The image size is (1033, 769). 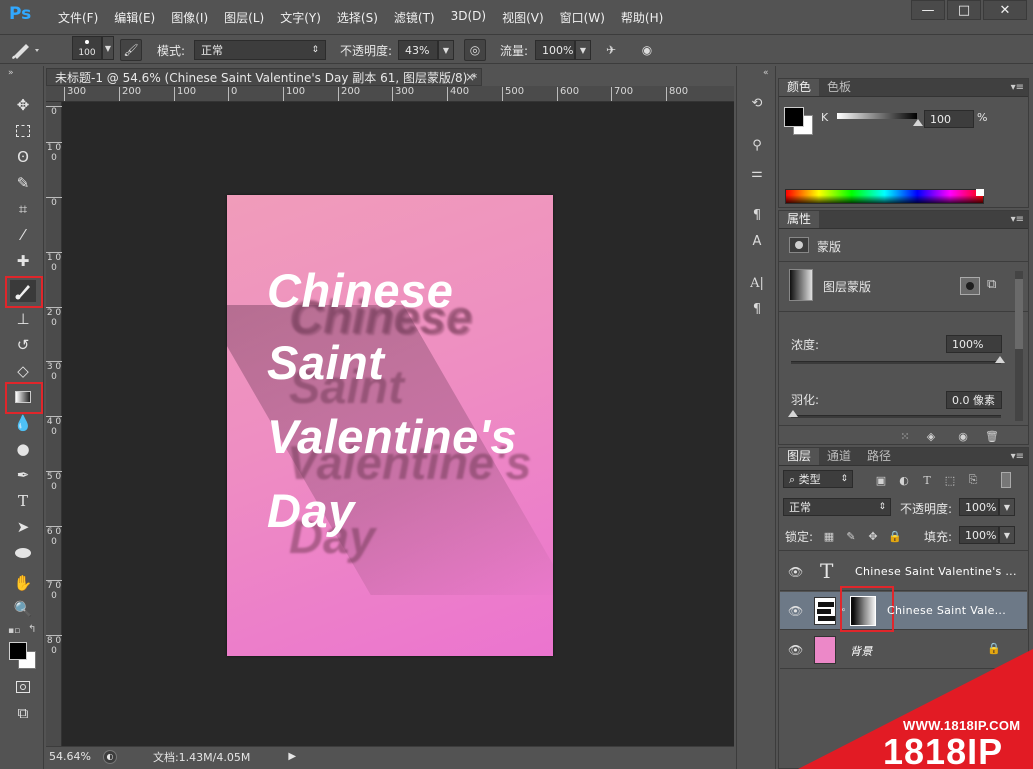 What do you see at coordinates (799, 87) in the screenshot?
I see `tab-color: 颜色` at bounding box center [799, 87].